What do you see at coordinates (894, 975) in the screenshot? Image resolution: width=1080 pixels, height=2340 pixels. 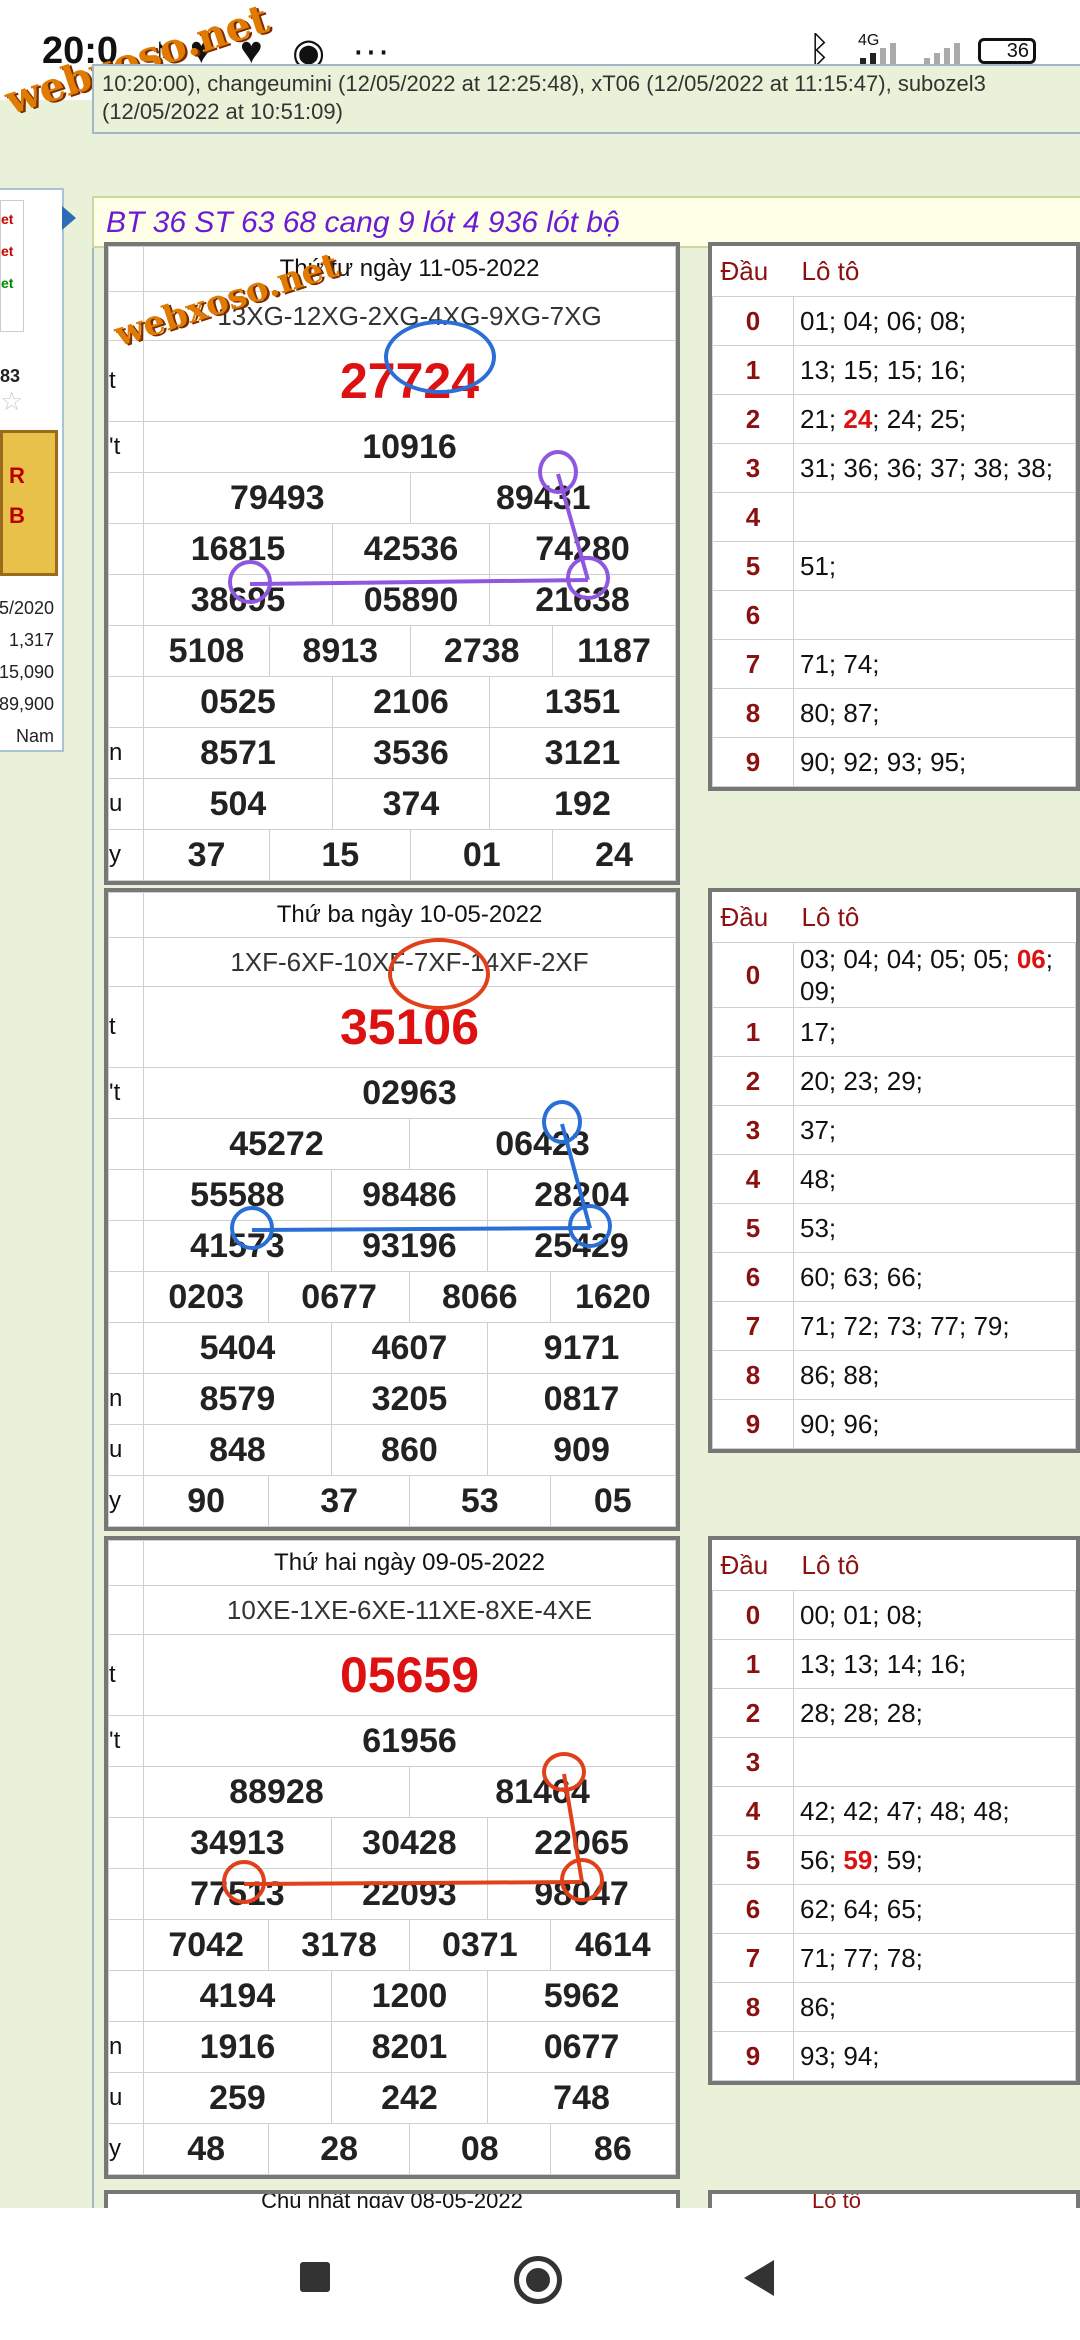 I see `loto-row: 0 03; 04; 04; 05; 05; 06; 09;` at bounding box center [894, 975].